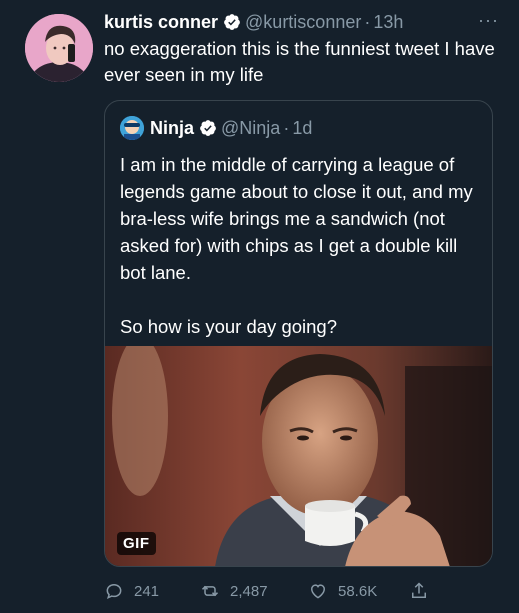  Describe the element at coordinates (161, 22) in the screenshot. I see `author-name: kurtis conner` at that location.